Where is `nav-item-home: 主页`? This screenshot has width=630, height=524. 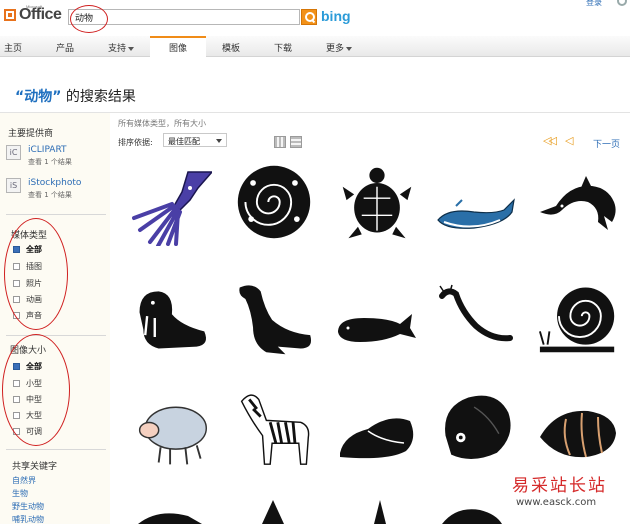 nav-item-home: 主页 is located at coordinates (13, 47).